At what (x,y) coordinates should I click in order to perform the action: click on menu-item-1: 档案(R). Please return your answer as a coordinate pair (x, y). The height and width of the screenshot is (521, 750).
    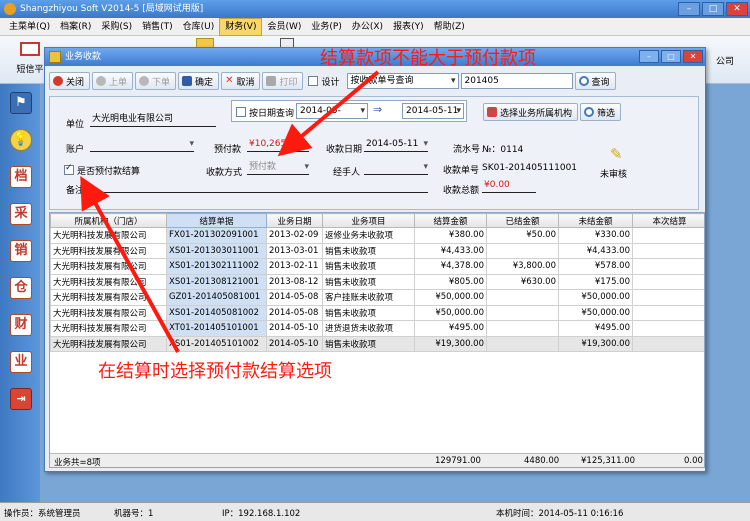
    Looking at the image, I should click on (75, 27).